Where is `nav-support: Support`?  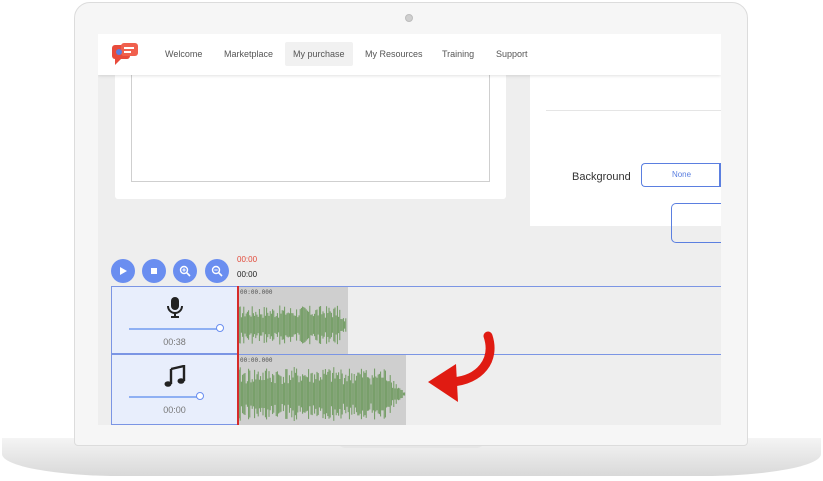 nav-support: Support is located at coordinates (512, 54).